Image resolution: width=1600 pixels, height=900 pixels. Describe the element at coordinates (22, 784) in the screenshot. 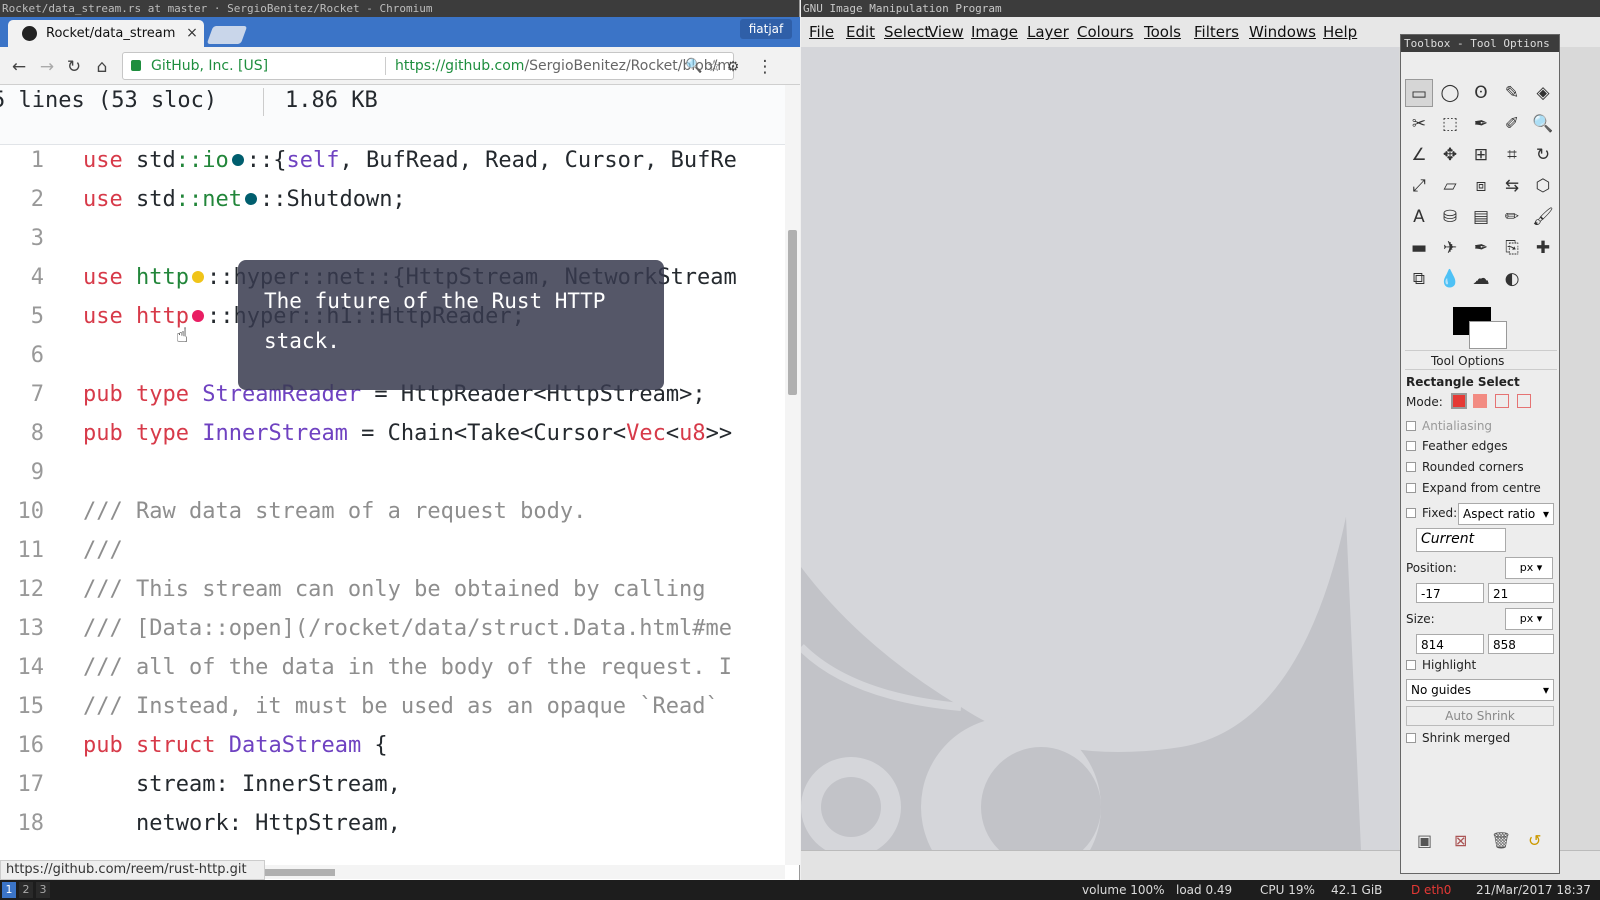

I see `line-number: 17` at that location.